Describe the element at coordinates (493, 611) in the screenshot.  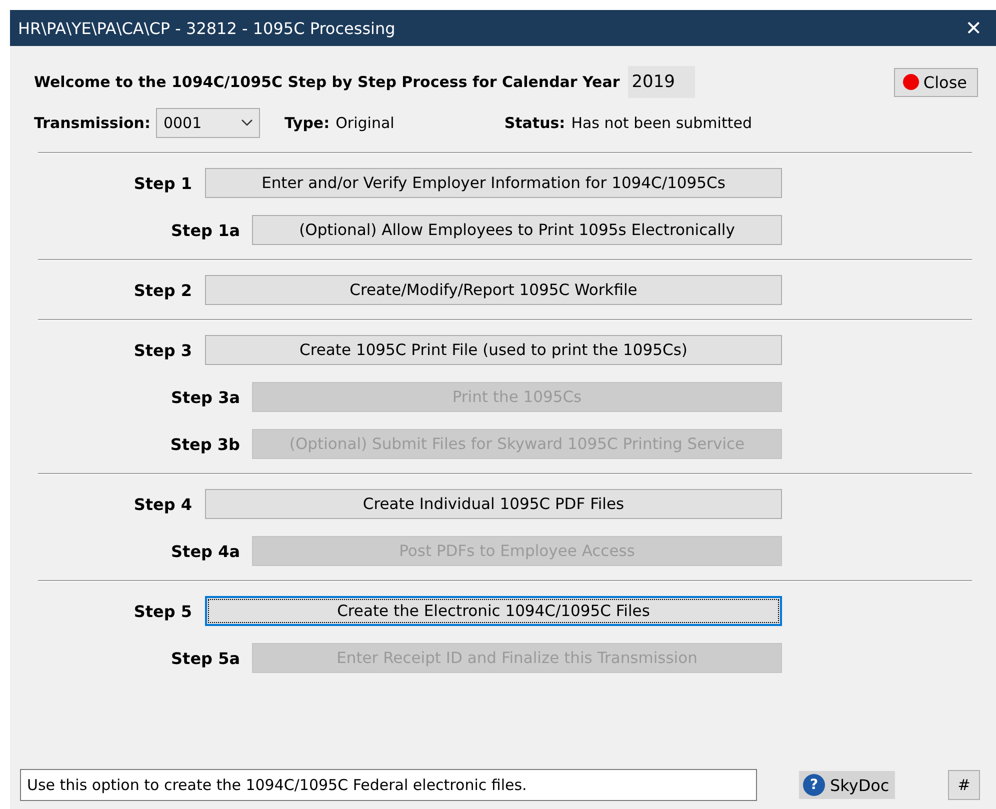
I see `step-button: Create the Electronic 1094C/1095C Files` at that location.